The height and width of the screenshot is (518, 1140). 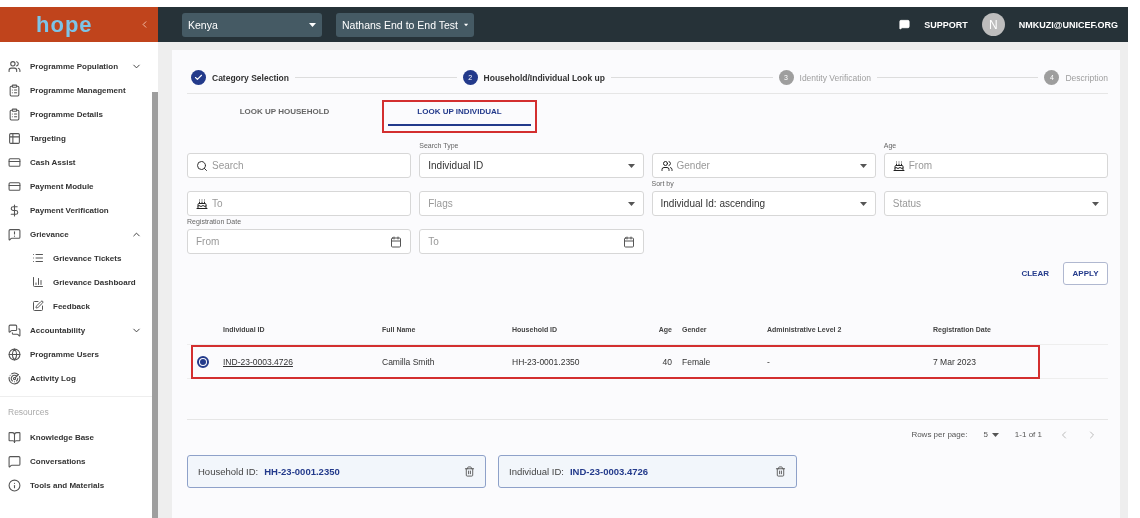 I want to click on individual-link: IND-23-0003.4726, so click(x=302, y=361).